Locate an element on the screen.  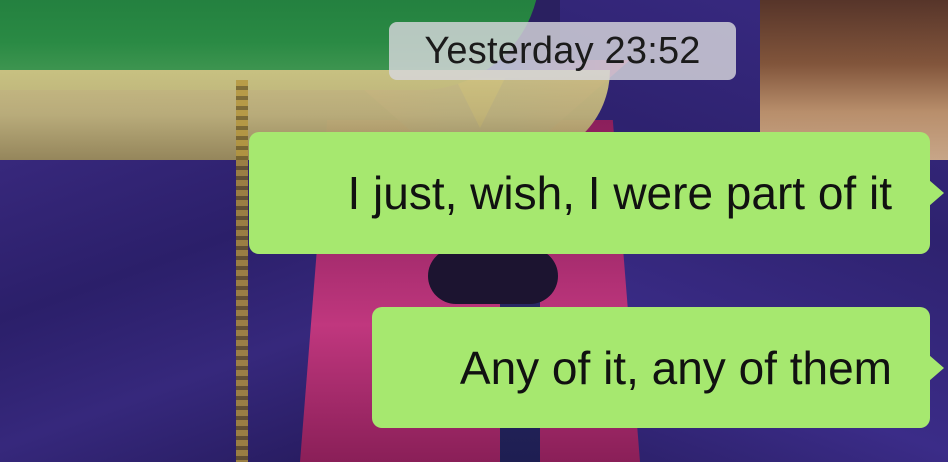
background-knot is located at coordinates (493, 276).